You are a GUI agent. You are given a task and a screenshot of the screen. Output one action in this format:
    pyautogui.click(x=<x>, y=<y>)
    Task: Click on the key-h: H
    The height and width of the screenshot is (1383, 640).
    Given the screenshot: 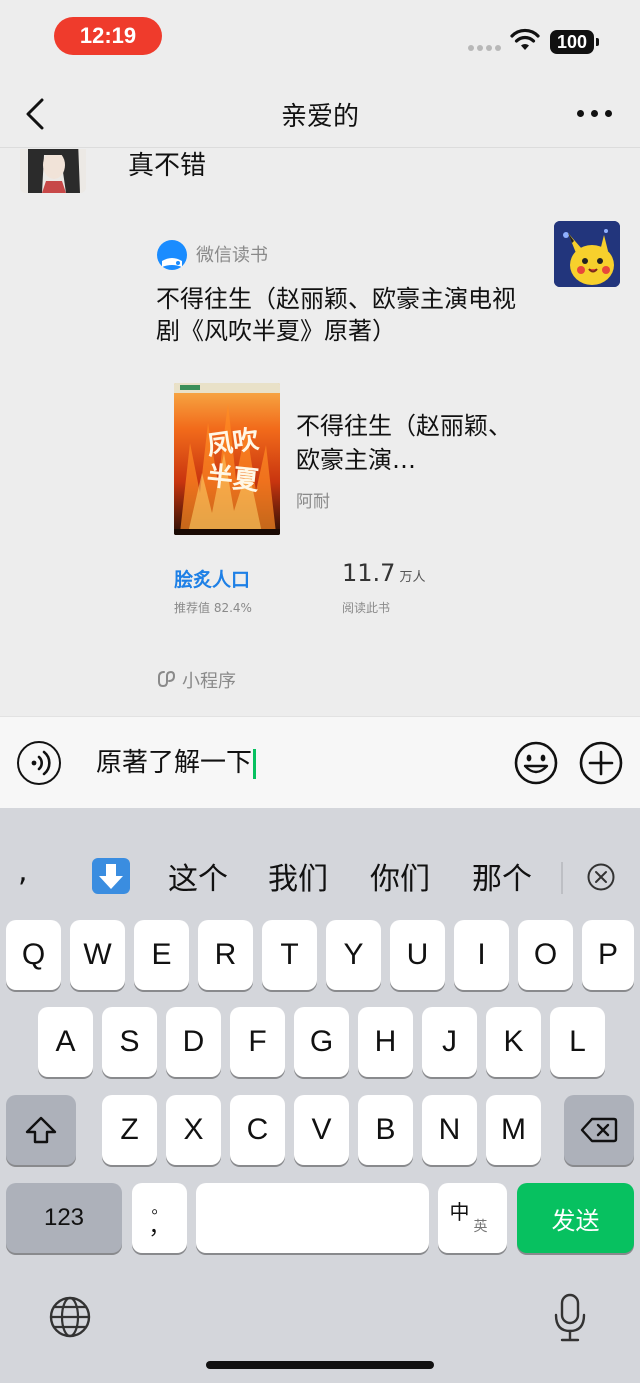 What is the action you would take?
    pyautogui.click(x=385, y=1042)
    